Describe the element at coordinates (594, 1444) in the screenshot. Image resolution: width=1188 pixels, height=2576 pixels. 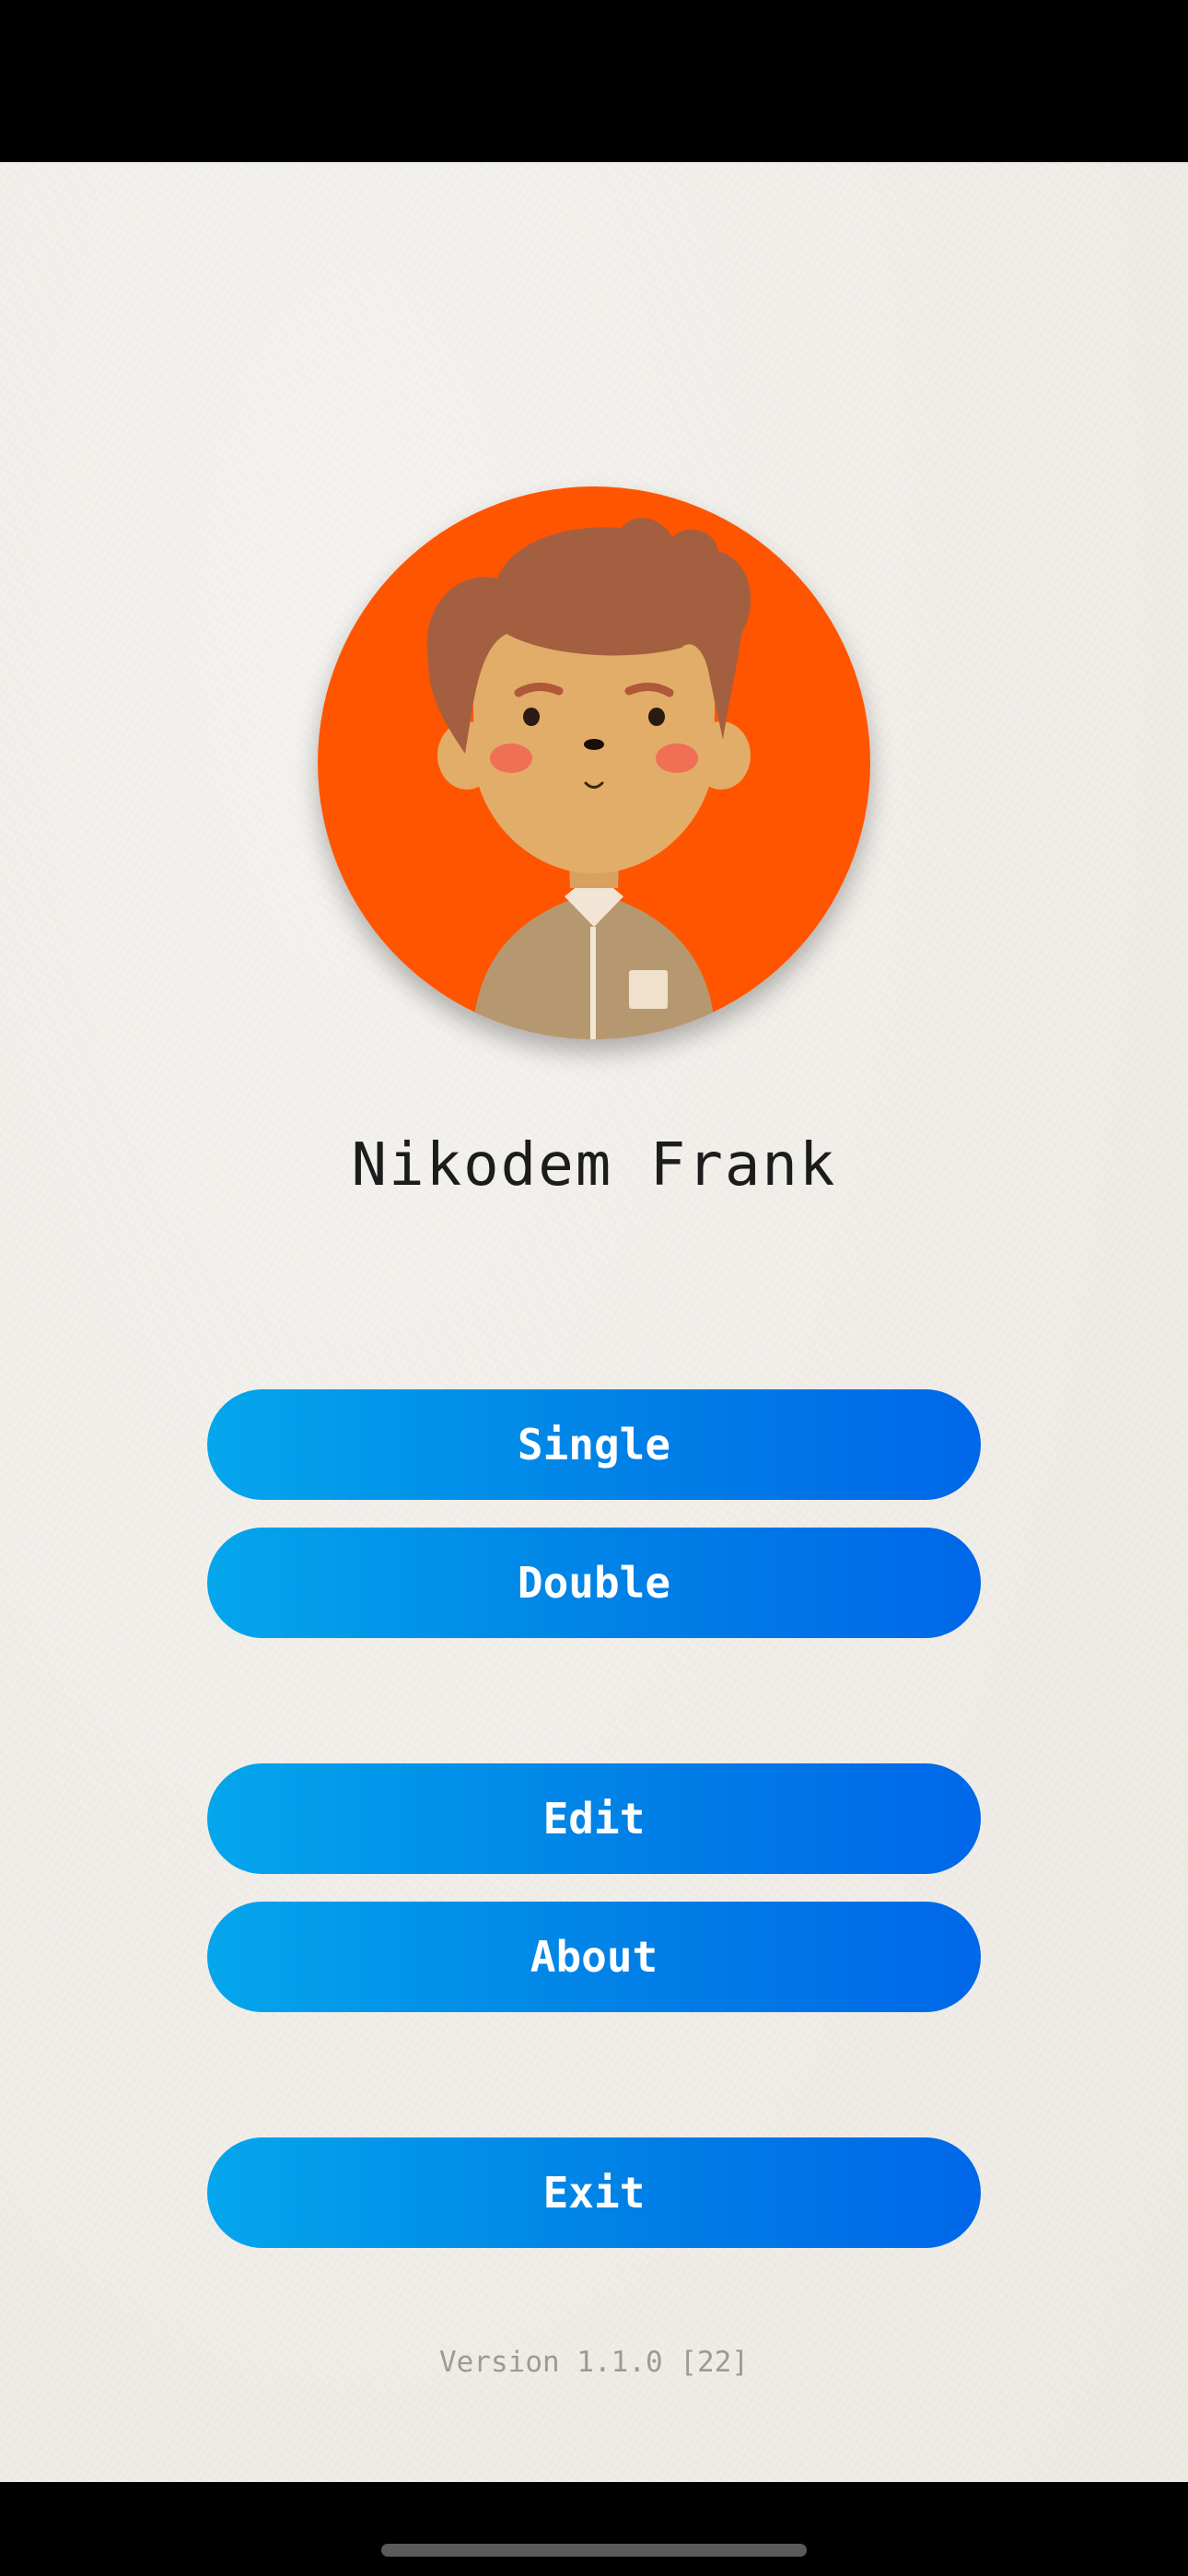
I see `single-button: Single` at that location.